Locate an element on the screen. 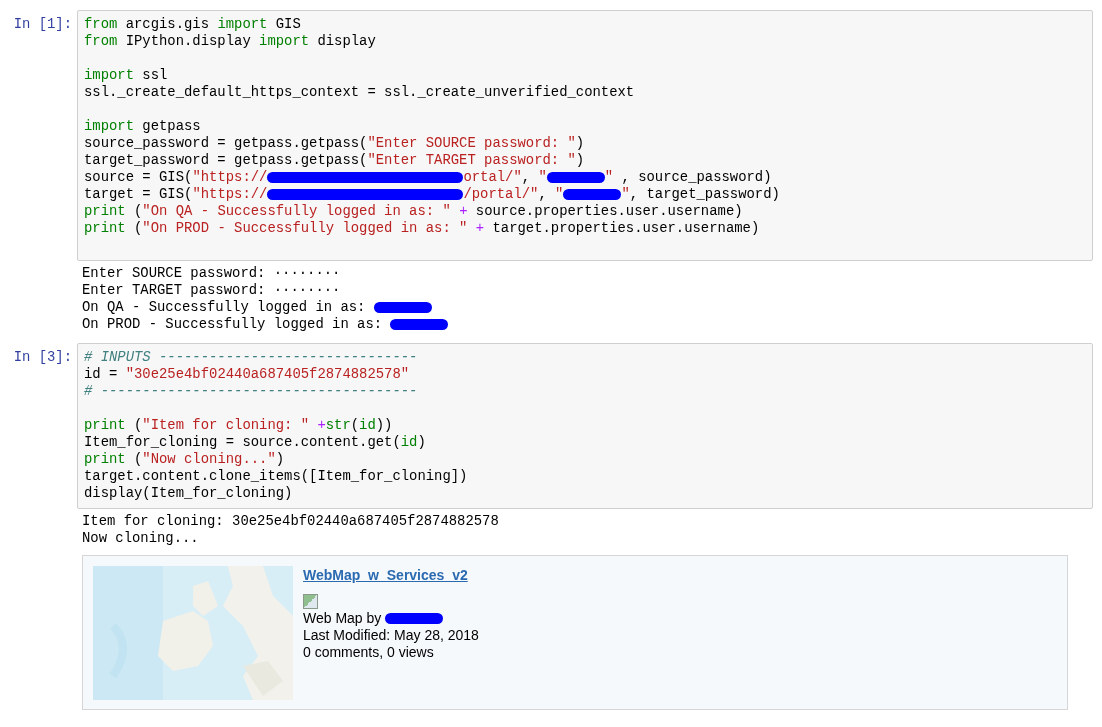 The image size is (1102, 727). code-text: )) is located at coordinates (384, 425).